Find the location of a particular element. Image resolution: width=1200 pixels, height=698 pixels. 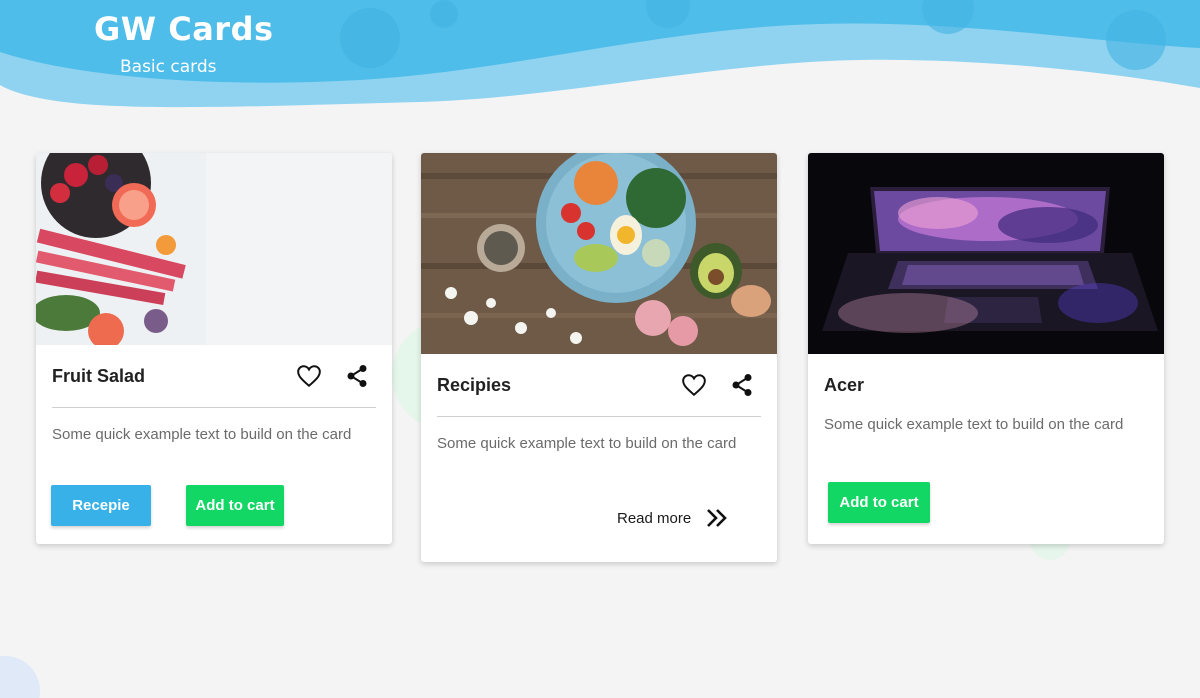

app-title: GW Cards is located at coordinates (184, 29).